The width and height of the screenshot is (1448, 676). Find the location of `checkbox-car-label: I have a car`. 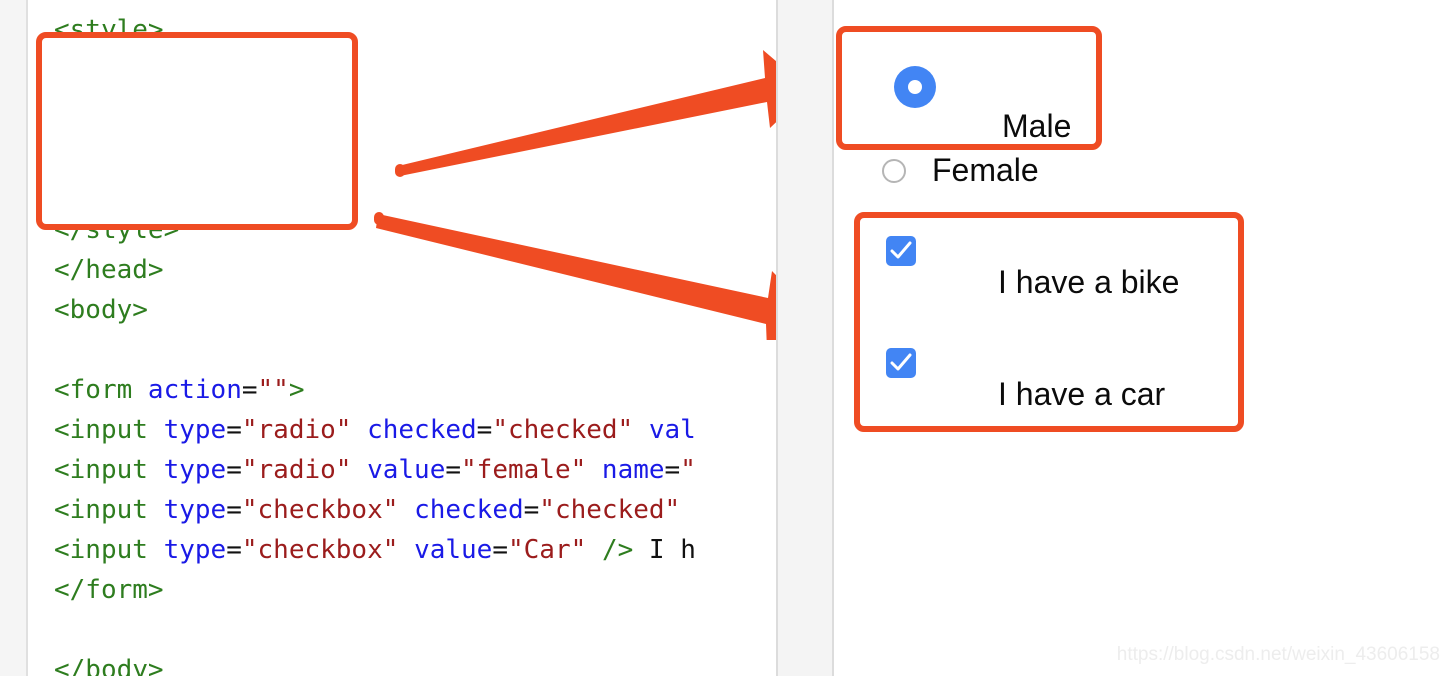

checkbox-car-label: I have a car is located at coordinates (1082, 394).